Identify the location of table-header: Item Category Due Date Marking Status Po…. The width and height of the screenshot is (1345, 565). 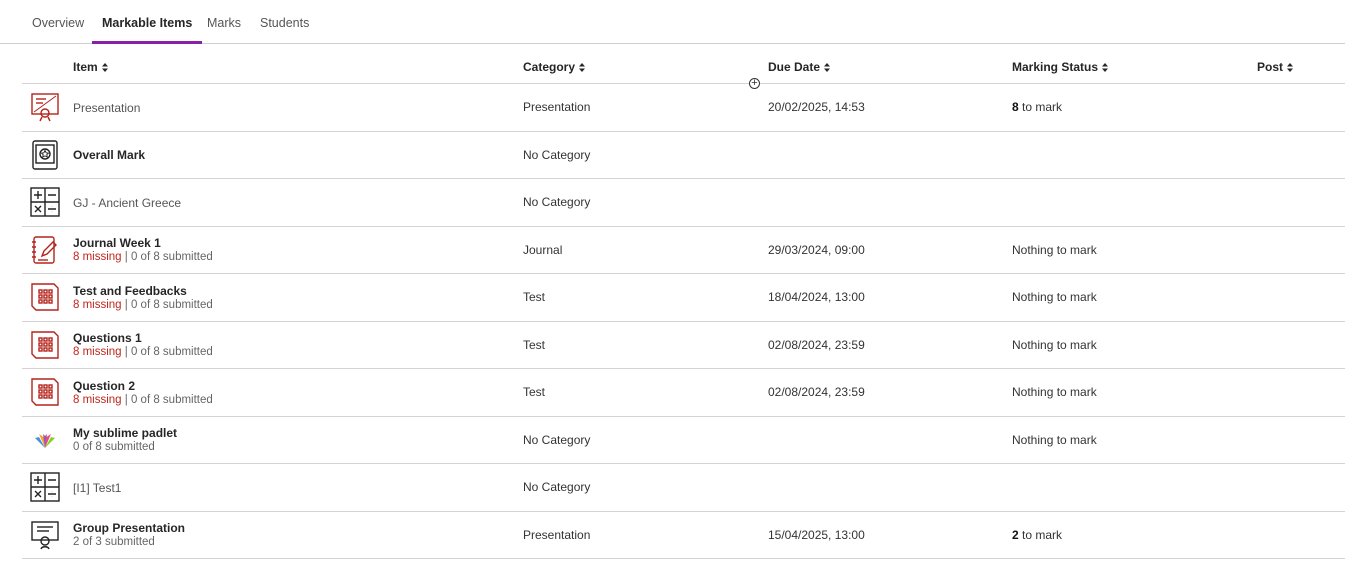
(683, 70).